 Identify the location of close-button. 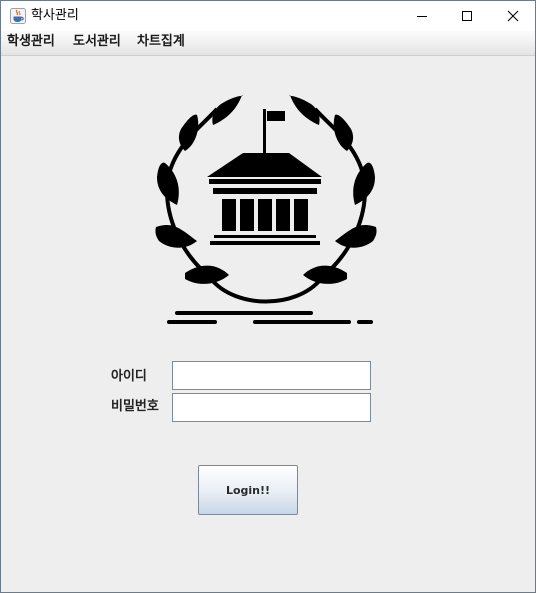
(513, 16).